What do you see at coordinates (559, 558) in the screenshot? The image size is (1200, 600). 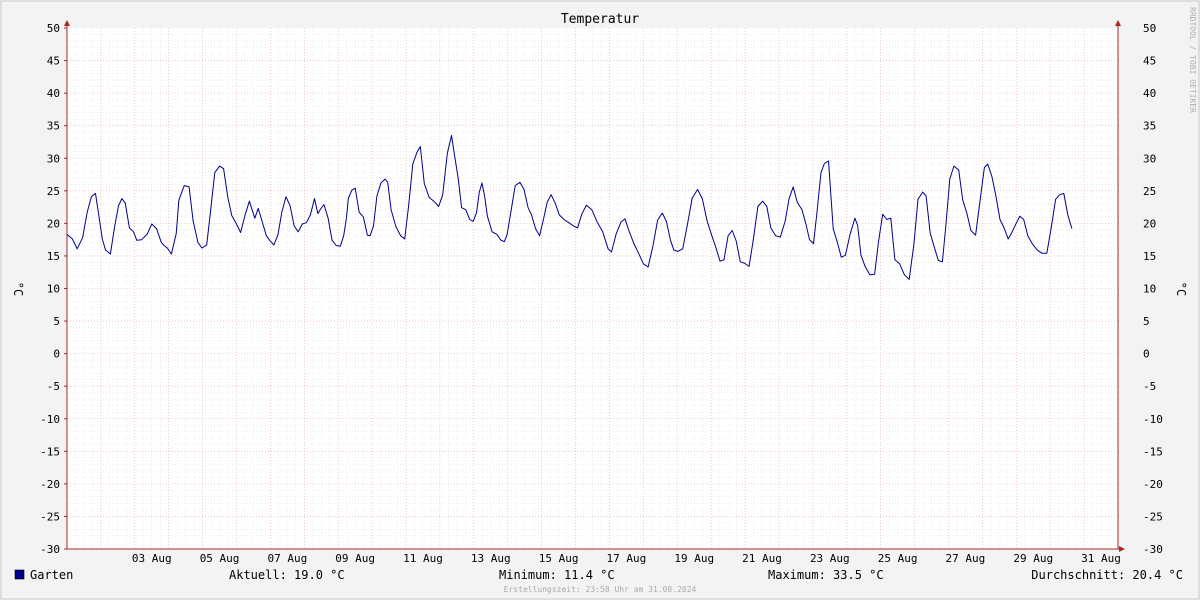 I see `x-tick-label: 15 Aug` at bounding box center [559, 558].